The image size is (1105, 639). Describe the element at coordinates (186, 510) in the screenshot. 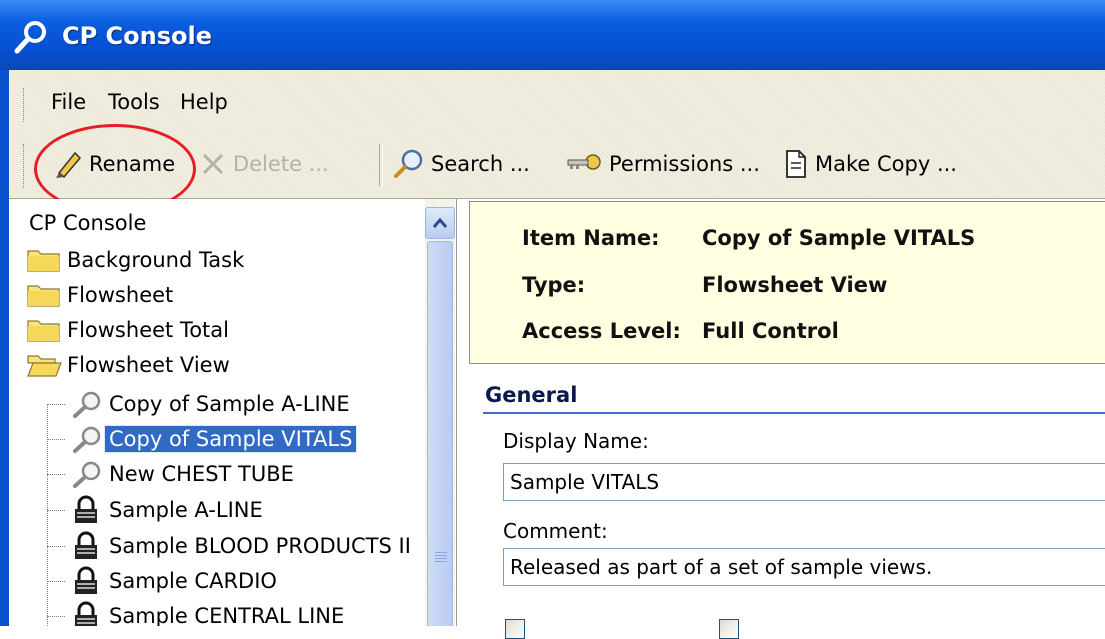

I see `tree-item-label: Sample A-LINE` at that location.